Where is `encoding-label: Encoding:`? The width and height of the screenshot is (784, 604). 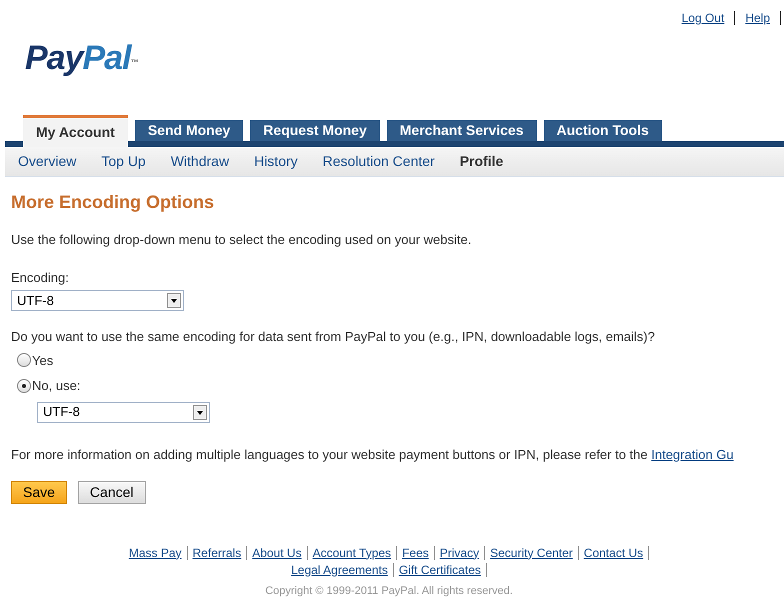
encoding-label: Encoding: is located at coordinates (40, 277).